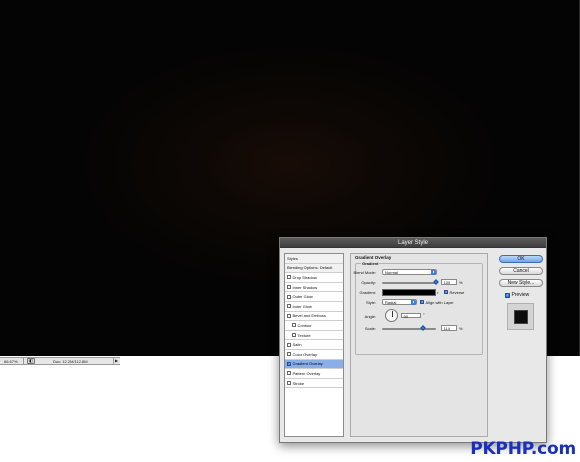 Image resolution: width=580 pixels, height=462 pixels. What do you see at coordinates (391, 272) in the screenshot?
I see `blend-mode-value: Normal` at bounding box center [391, 272].